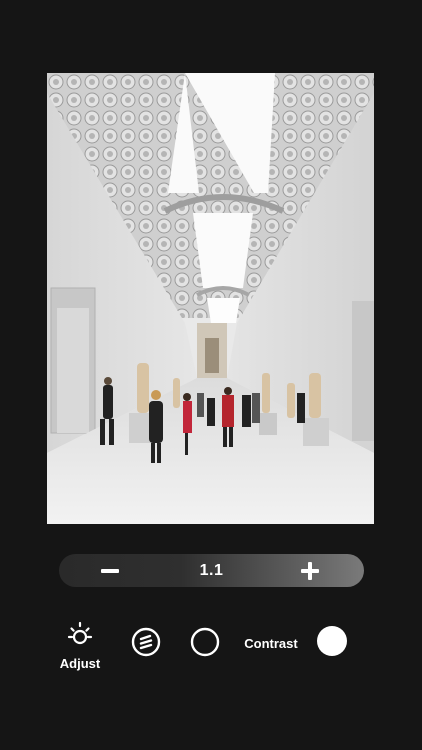 This screenshot has height=750, width=422. Describe the element at coordinates (146, 642) in the screenshot. I see `circle-lines-icon` at that location.